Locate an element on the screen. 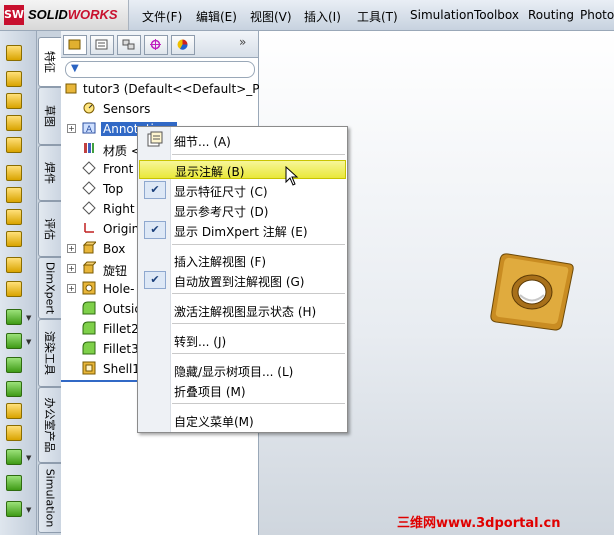 Image resolution: width=614 pixels, height=535 pixels. menu-photoview: PhotoV is located at coordinates (597, 15).